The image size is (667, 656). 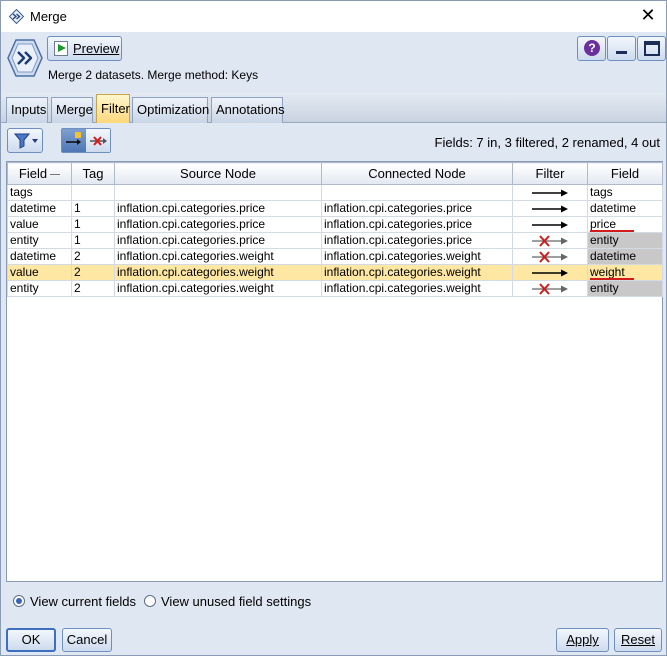 What do you see at coordinates (170, 110) in the screenshot?
I see `tab-optimization: Optimization` at bounding box center [170, 110].